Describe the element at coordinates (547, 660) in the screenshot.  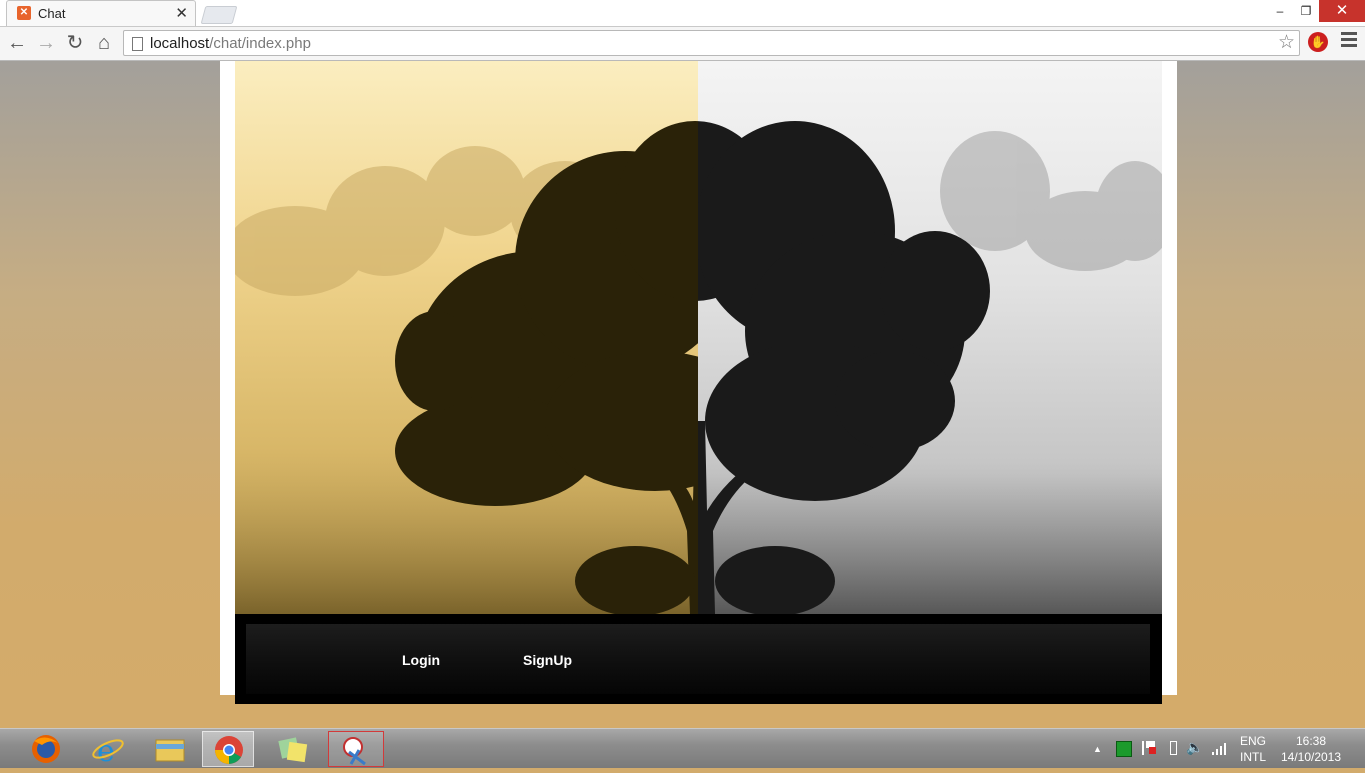
I see `signup-link: SignUp` at that location.